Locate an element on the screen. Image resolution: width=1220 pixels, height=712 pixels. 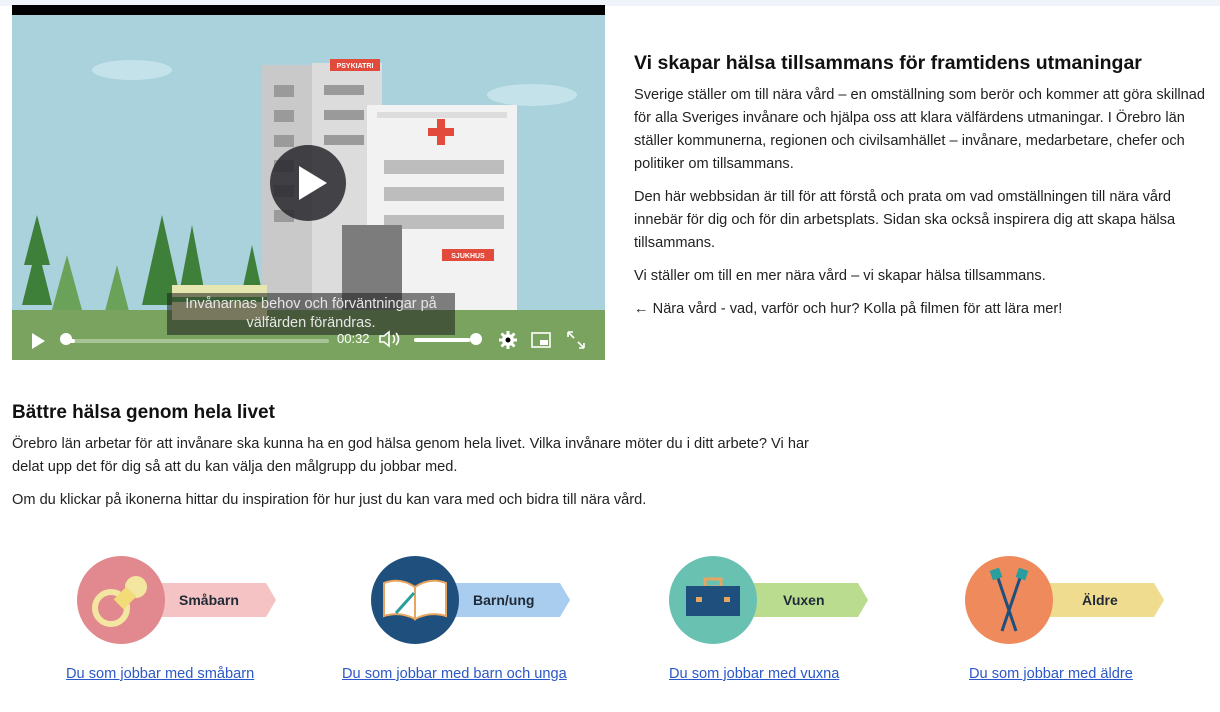
video-controls: 00:32 is located at coordinates (308, 338).